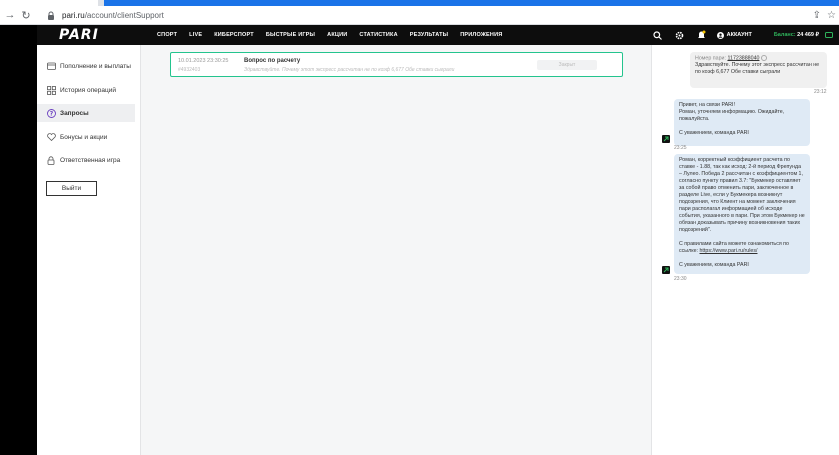  Describe the element at coordinates (71, 188) in the screenshot. I see `logout-button: Выйти` at that location.